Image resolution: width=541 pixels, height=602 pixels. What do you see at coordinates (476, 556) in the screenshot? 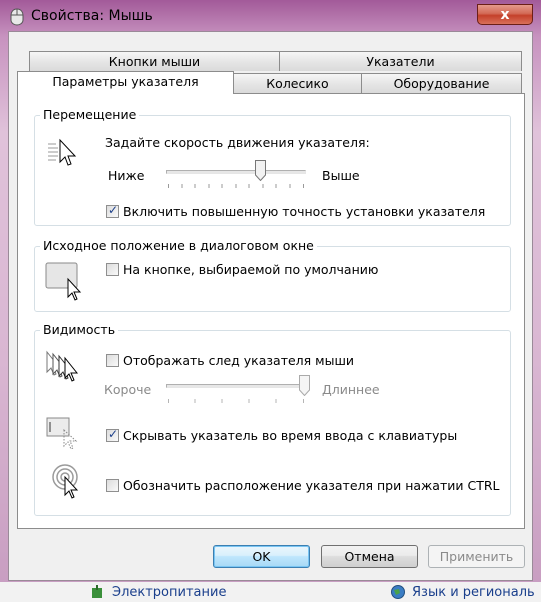
I see `apply-button: Применить` at bounding box center [476, 556].